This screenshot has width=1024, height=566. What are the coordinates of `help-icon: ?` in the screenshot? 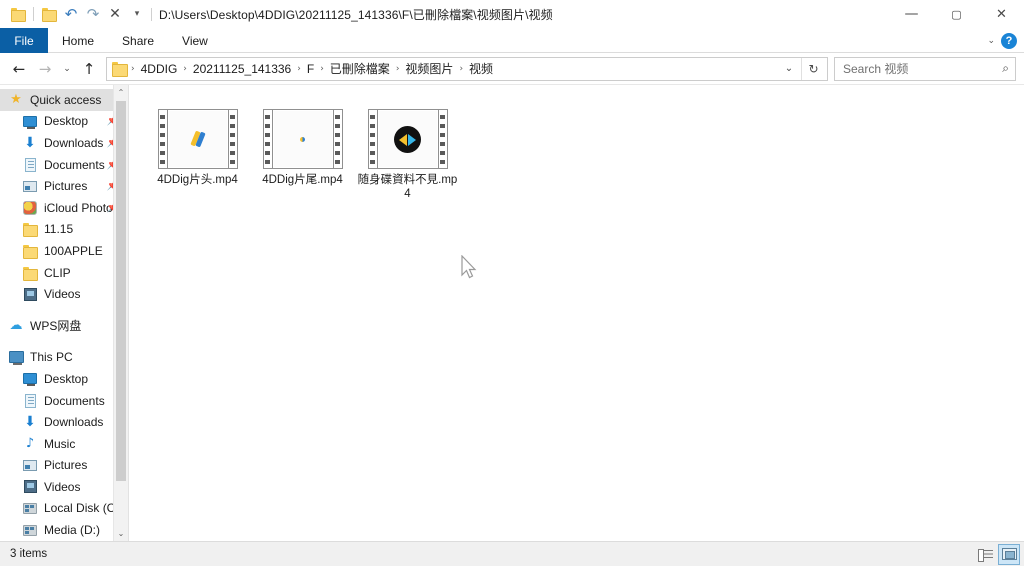 It's located at (1009, 40).